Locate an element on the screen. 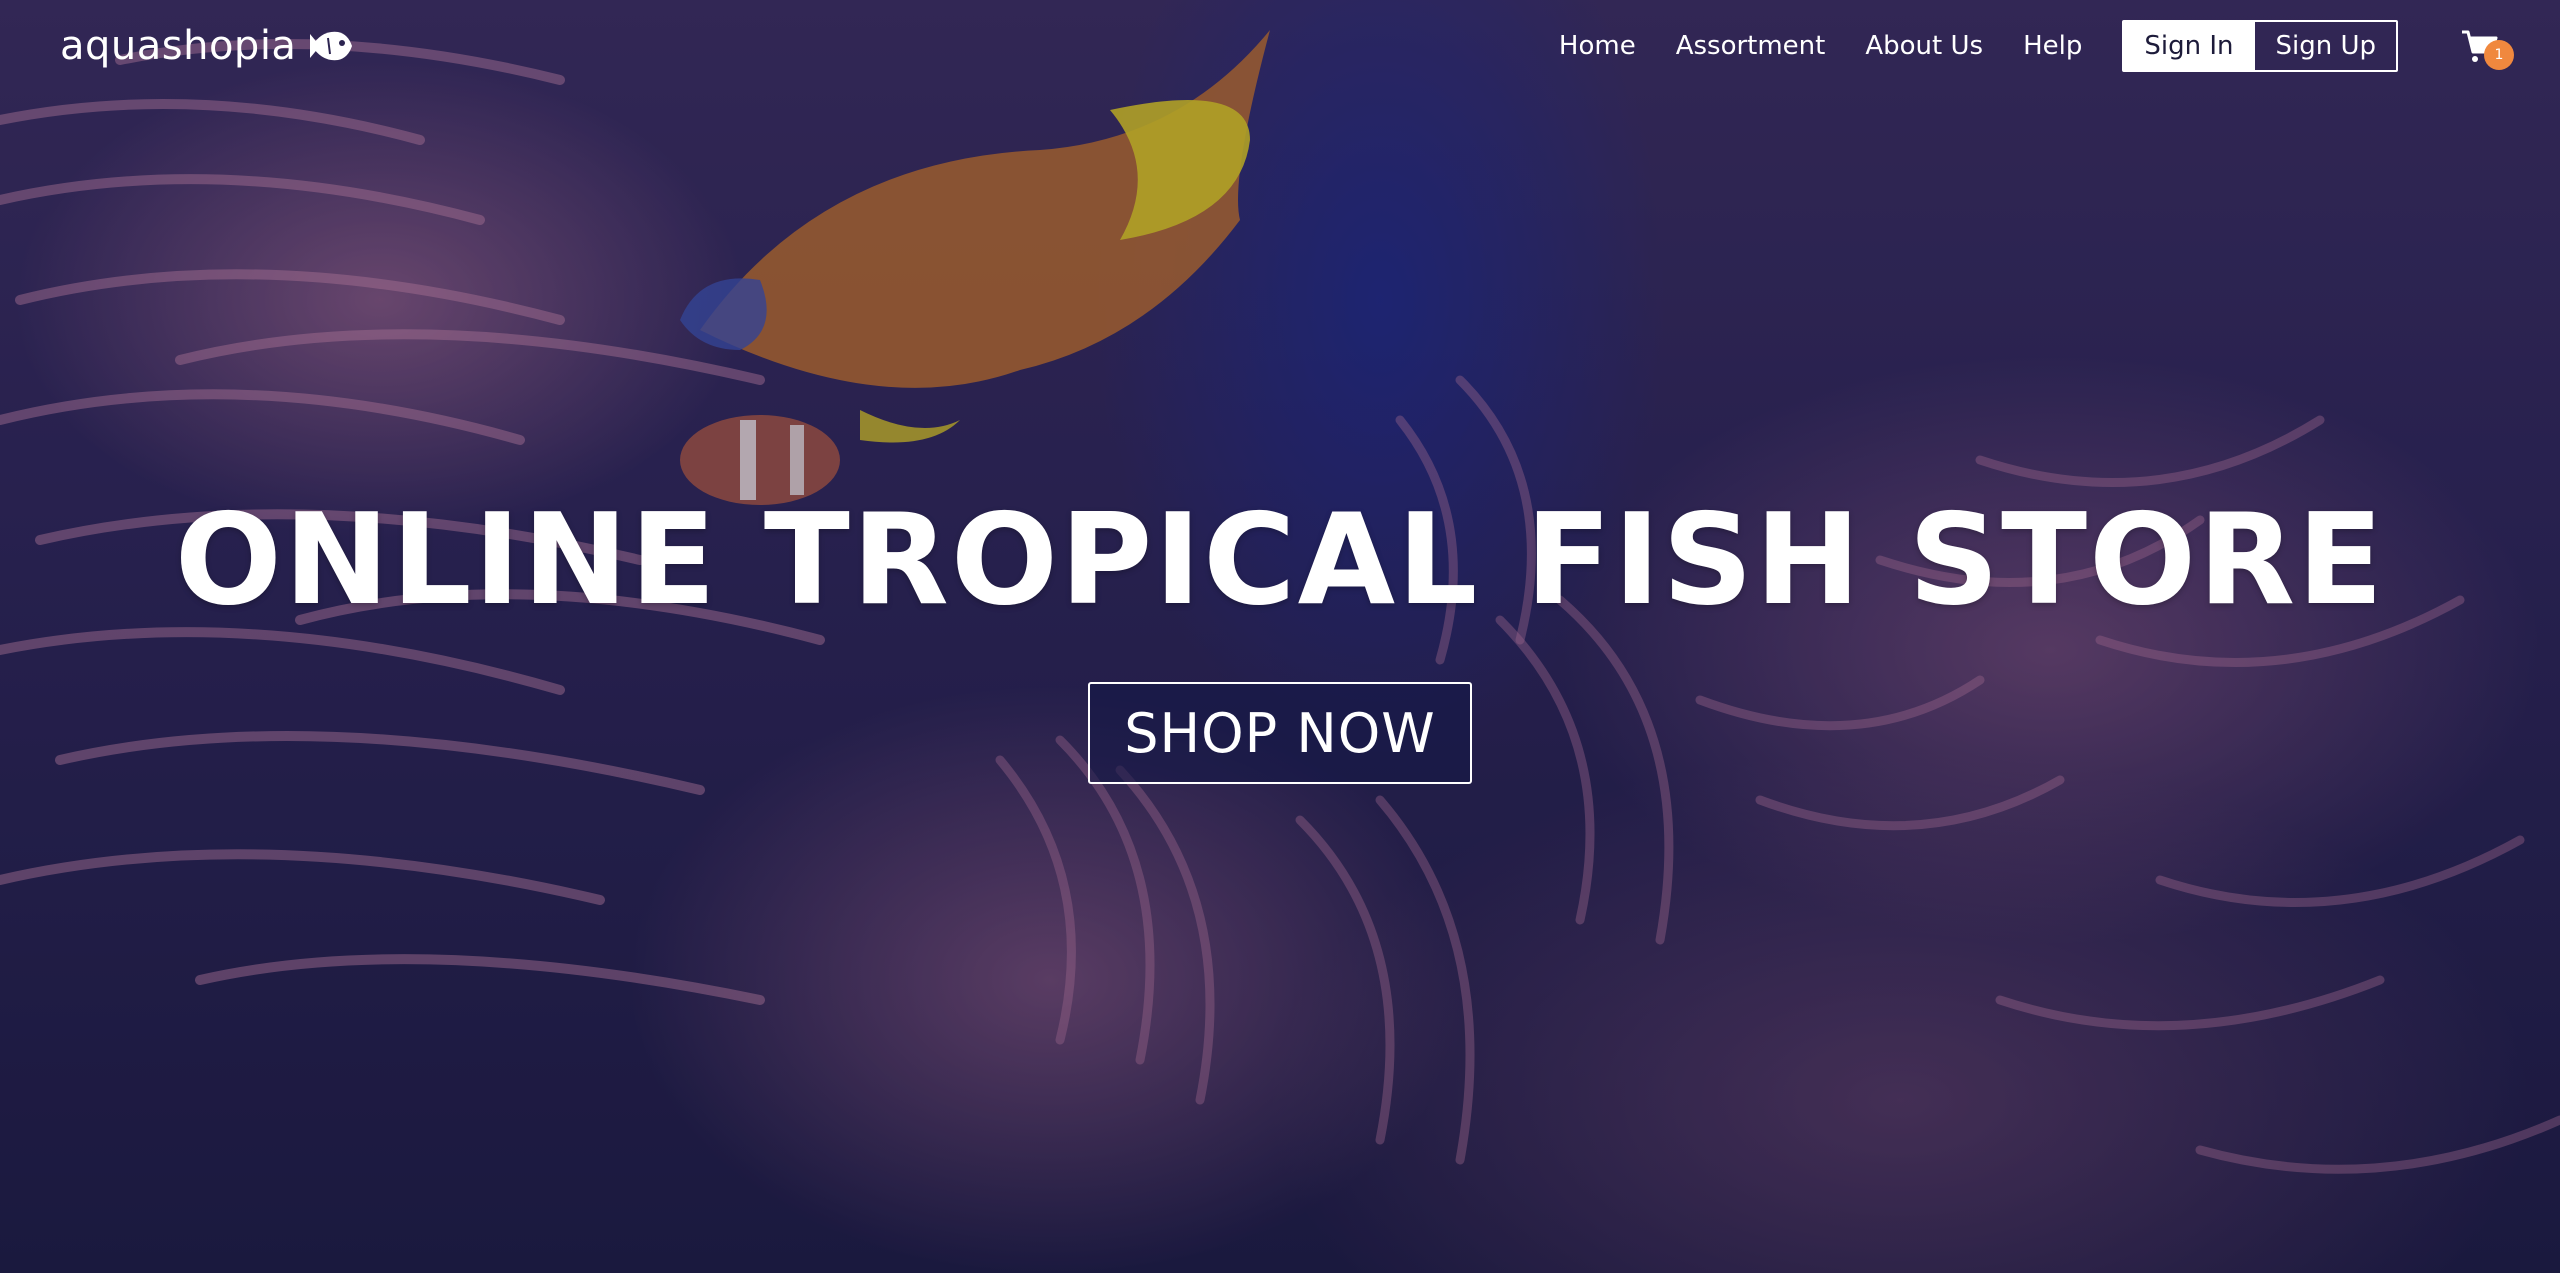 This screenshot has height=1273, width=2560. auth-button-group: Sign In Sign Up is located at coordinates (2260, 46).